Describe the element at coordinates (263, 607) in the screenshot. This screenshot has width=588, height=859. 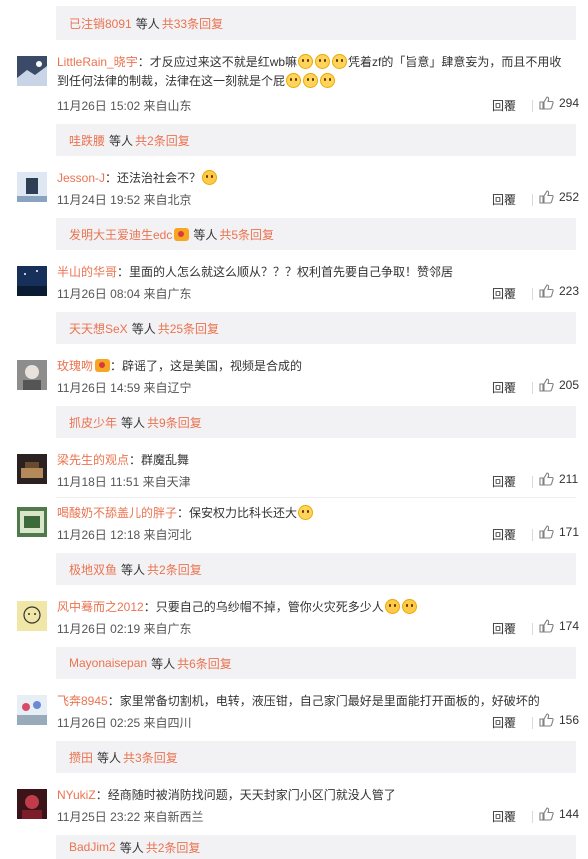
I see `comment-body: ：只要自己的乌纱帽不掉，管你火灾死多少人` at that location.